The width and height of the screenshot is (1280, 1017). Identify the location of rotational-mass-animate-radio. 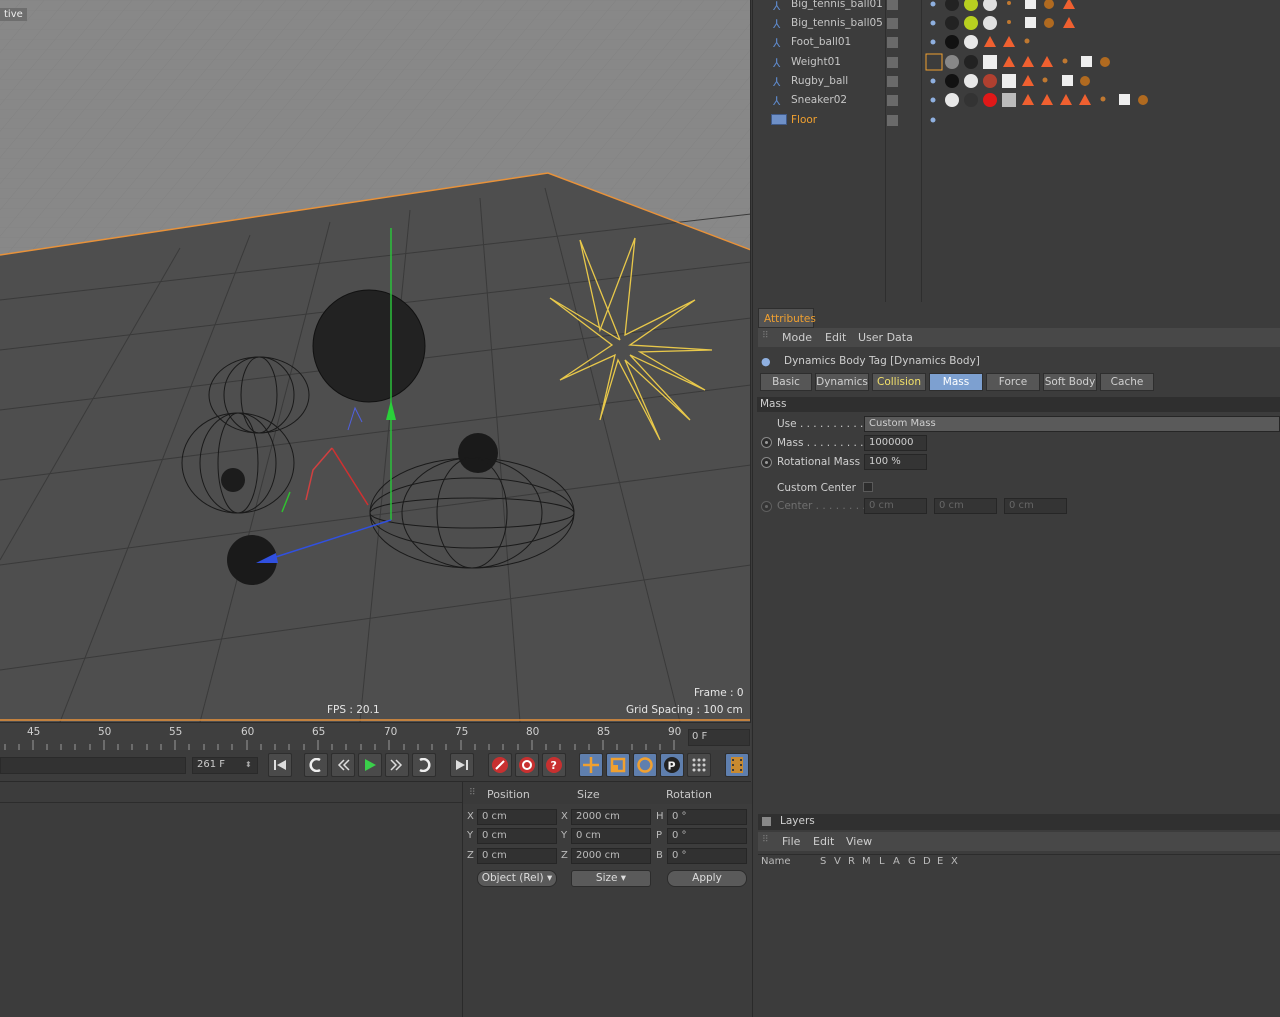
(766, 462).